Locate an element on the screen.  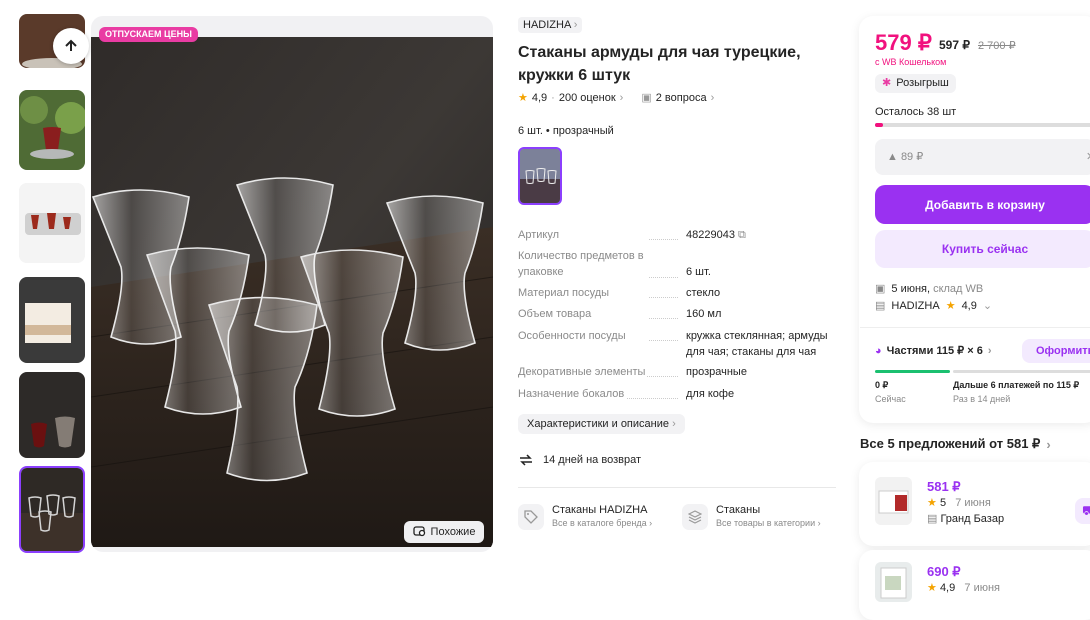
installment-now-amount: 0 ₽ is located at coordinates (882, 385).